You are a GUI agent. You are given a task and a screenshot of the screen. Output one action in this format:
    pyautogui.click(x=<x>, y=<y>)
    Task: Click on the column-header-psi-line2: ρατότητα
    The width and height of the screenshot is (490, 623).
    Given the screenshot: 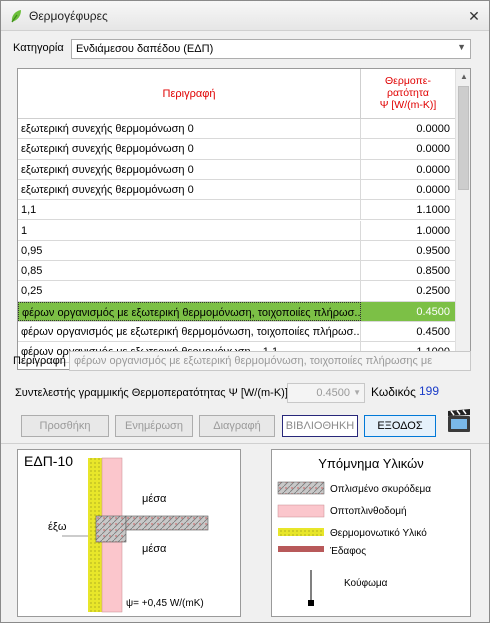 What is the action you would take?
    pyautogui.click(x=408, y=93)
    